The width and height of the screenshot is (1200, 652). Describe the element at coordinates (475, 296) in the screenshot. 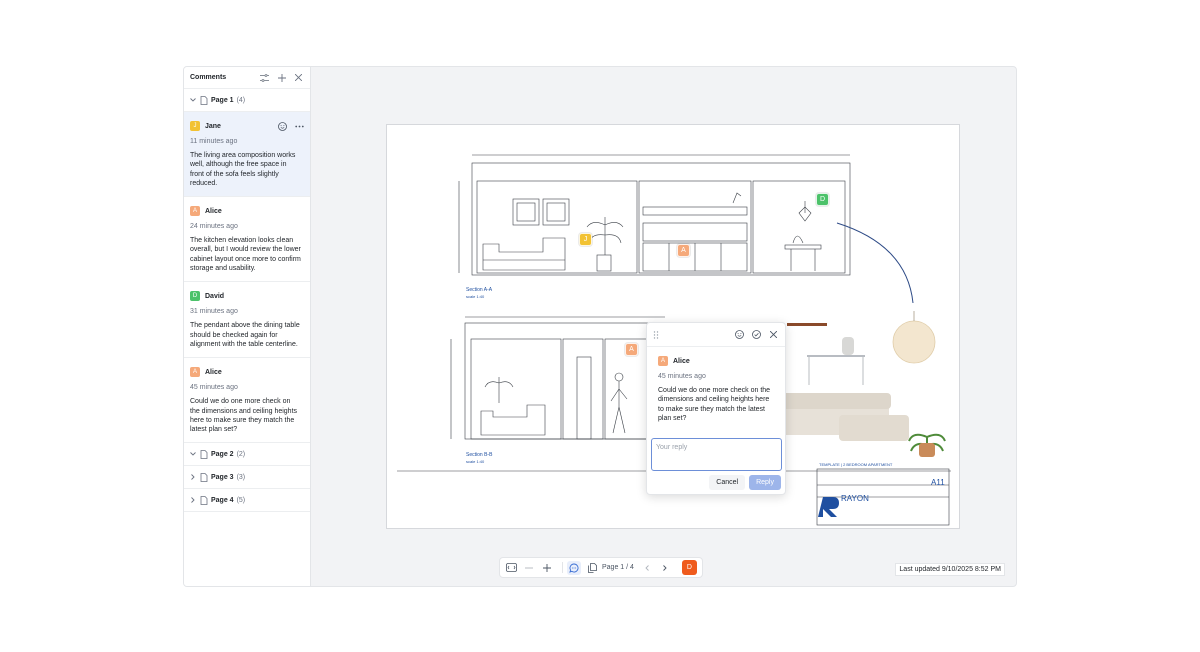

I see `section-a-scale: scale 1:40` at that location.